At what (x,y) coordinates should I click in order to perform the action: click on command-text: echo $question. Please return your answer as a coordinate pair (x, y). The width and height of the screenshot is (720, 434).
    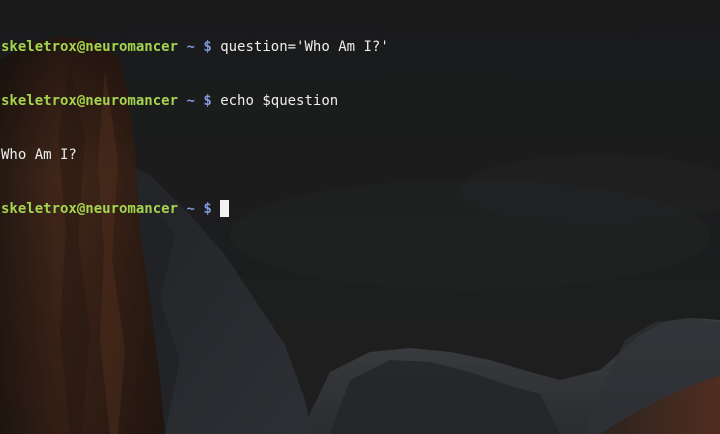
    Looking at the image, I should click on (279, 101).